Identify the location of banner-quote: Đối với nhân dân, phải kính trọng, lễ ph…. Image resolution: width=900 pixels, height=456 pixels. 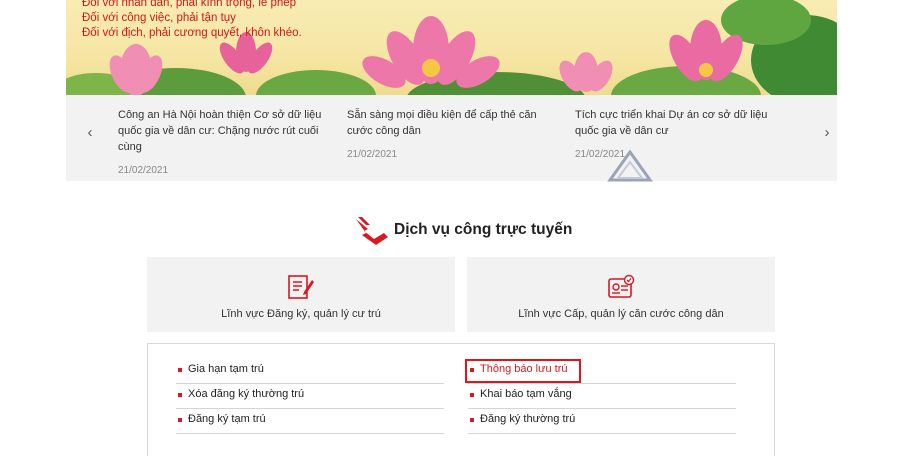
(192, 20).